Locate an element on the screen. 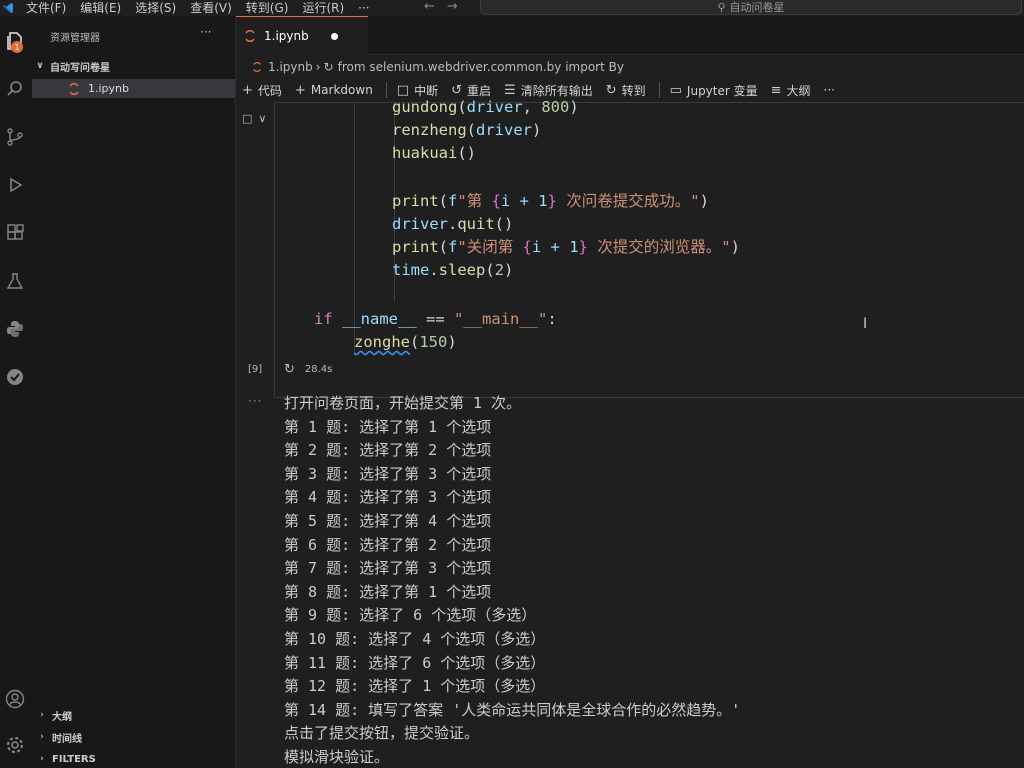 The image size is (1024, 768). source-control-icon is located at coordinates (15, 137).